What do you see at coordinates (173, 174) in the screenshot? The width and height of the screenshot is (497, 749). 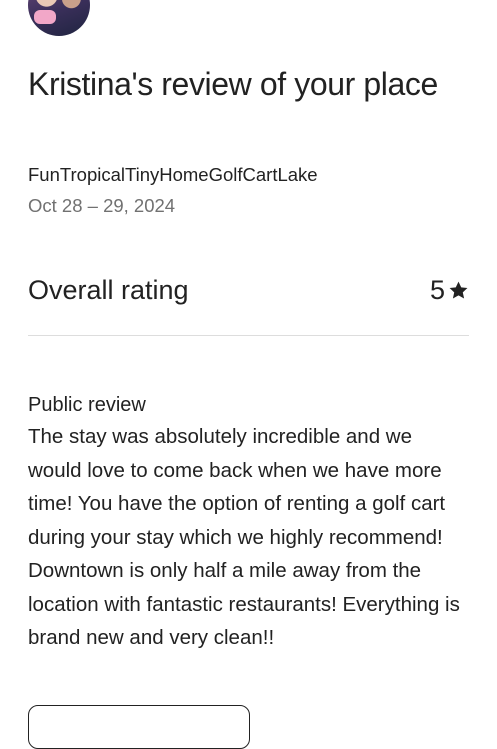 I see `listing-name: FunTropicalTinyHomeGolfCartLake` at bounding box center [173, 174].